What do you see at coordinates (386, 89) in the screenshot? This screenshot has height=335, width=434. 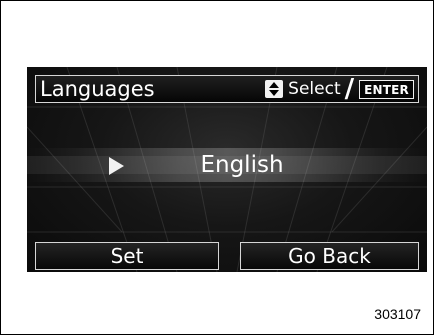 I see `enter-key-label: ENTER` at bounding box center [386, 89].